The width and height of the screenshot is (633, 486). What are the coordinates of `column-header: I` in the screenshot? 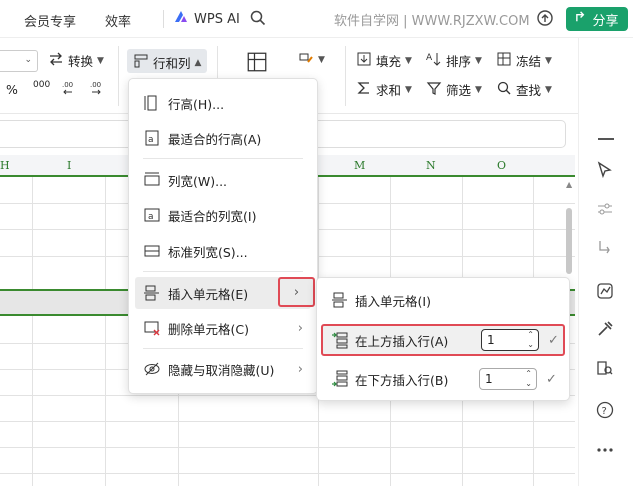 It's located at (69, 165).